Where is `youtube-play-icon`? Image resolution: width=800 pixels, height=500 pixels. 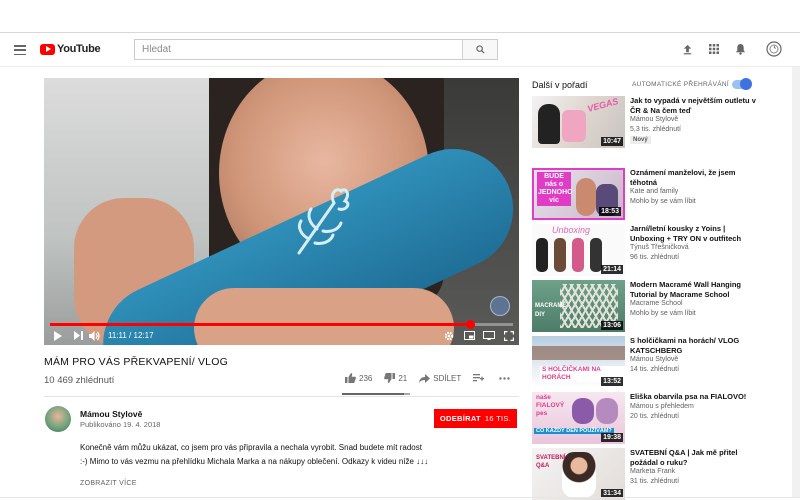
youtube-play-icon is located at coordinates (47, 49).